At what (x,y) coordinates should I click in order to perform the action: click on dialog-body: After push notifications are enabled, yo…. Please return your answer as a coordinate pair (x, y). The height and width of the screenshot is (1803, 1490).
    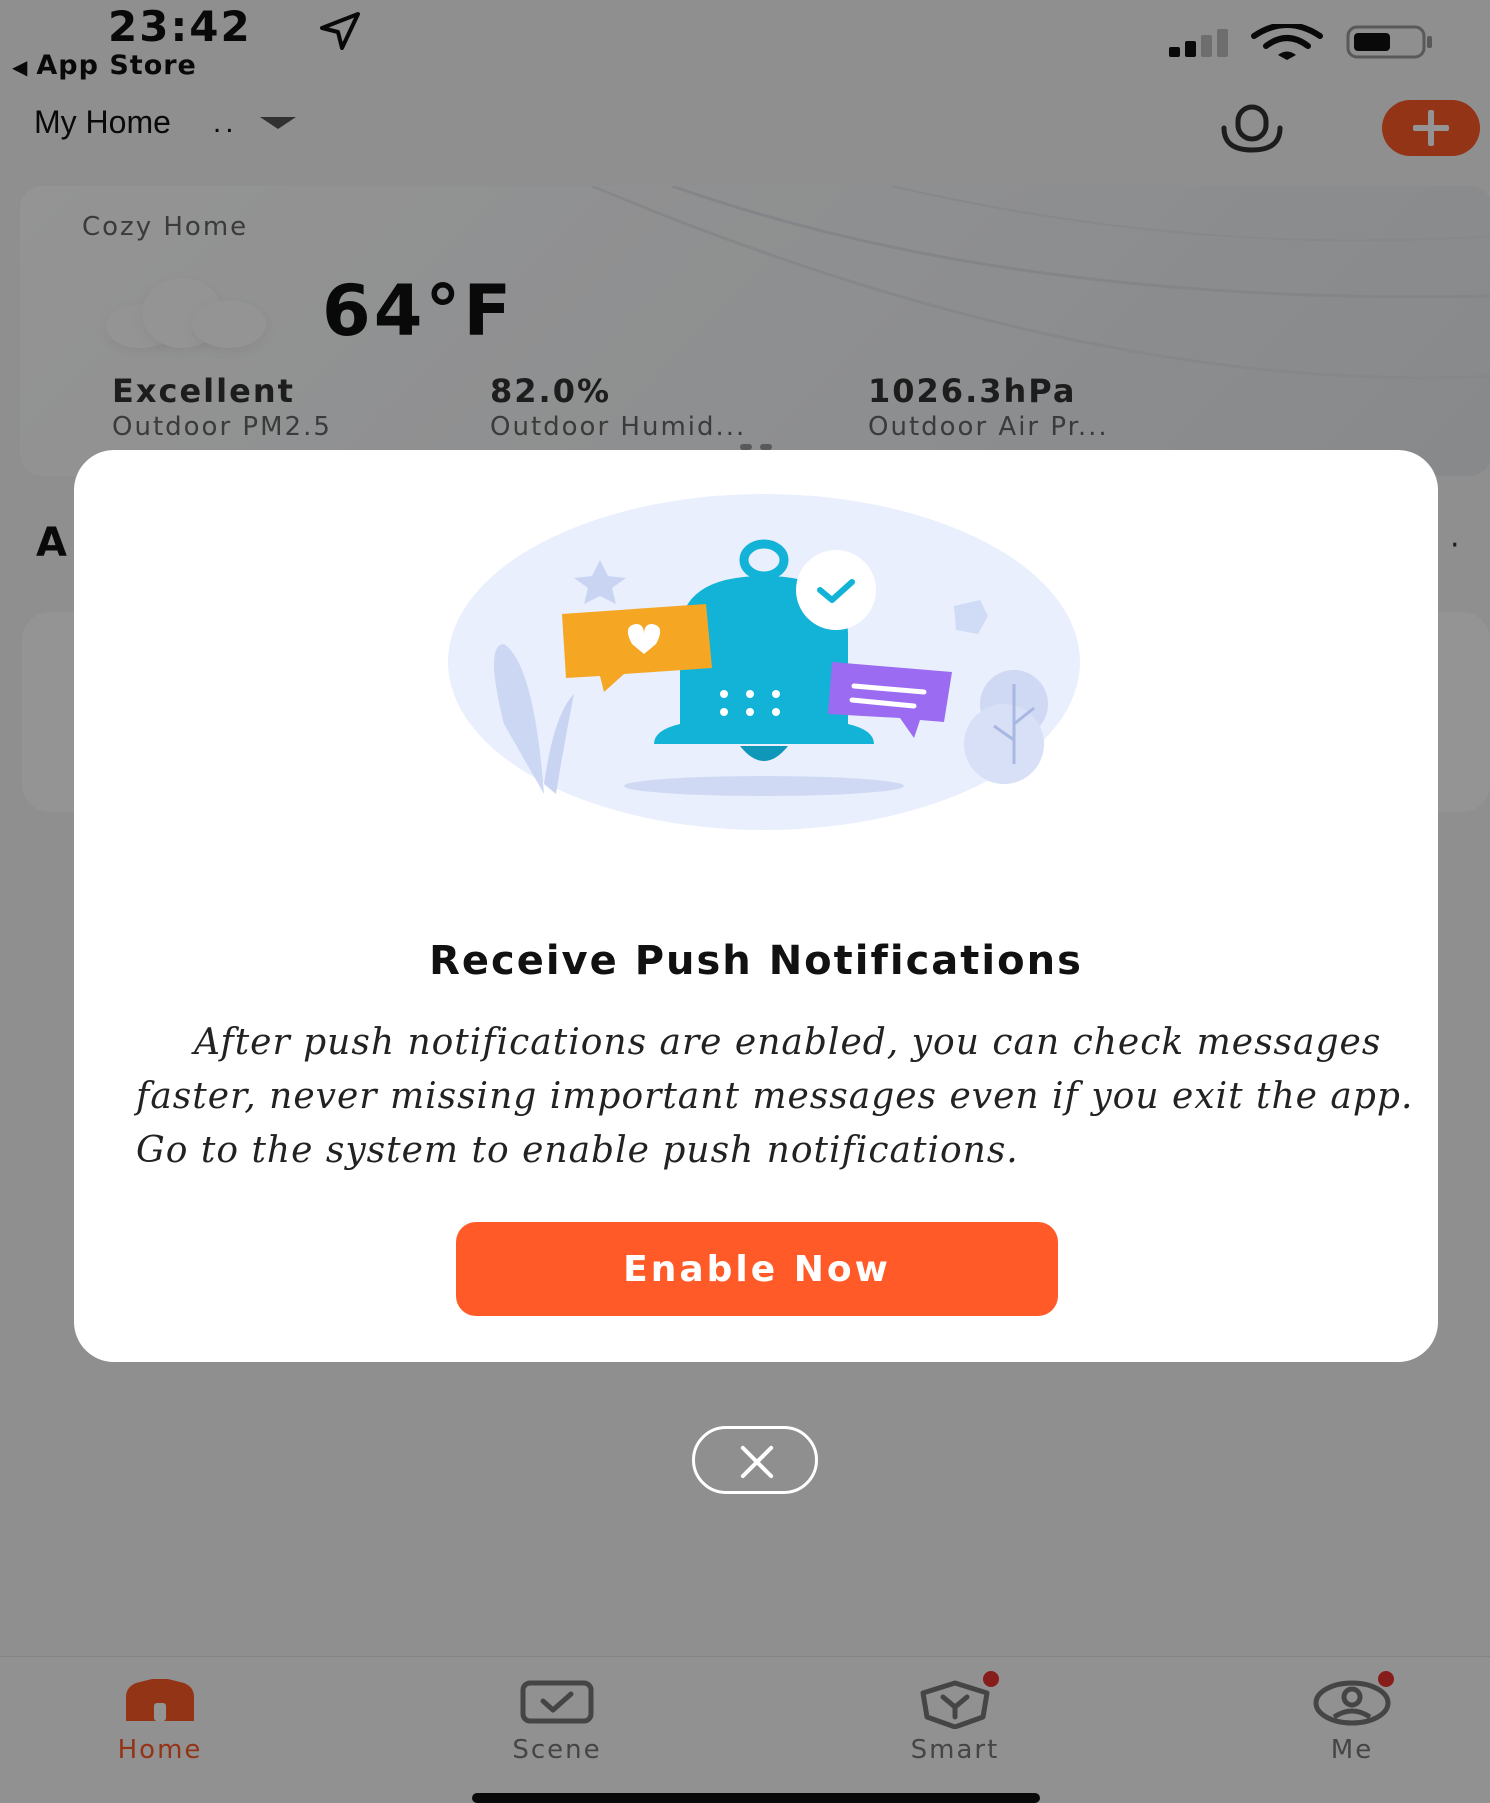
    Looking at the image, I should click on (775, 1096).